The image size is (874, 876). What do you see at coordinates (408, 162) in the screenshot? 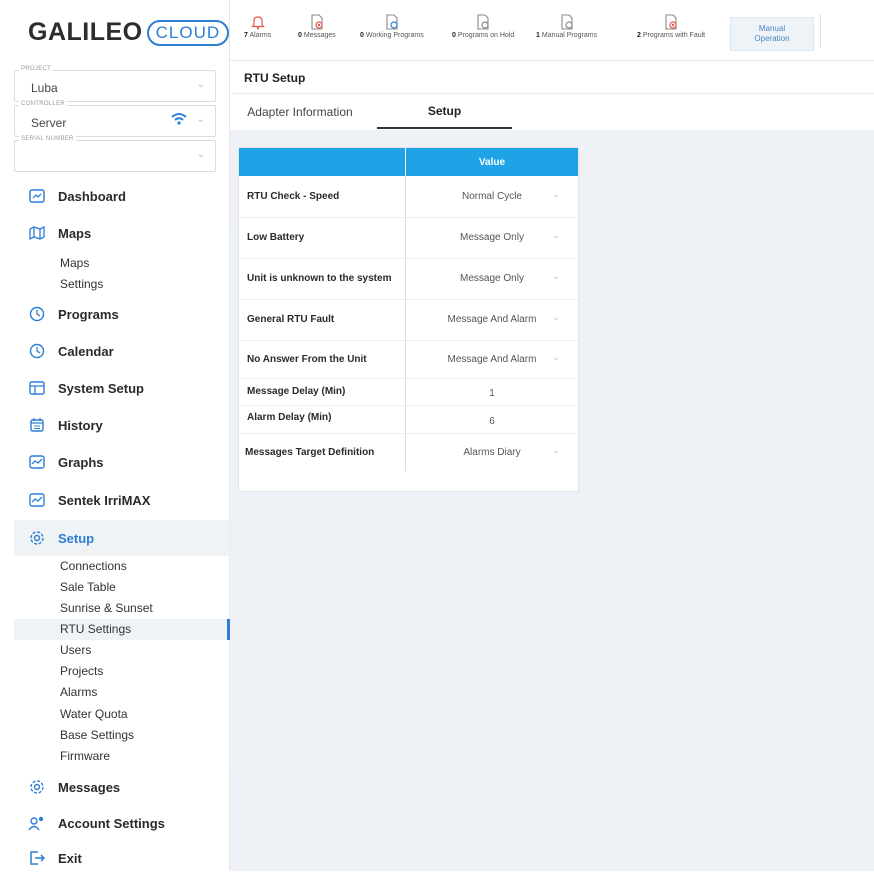
I see `table-header: Value` at bounding box center [408, 162].